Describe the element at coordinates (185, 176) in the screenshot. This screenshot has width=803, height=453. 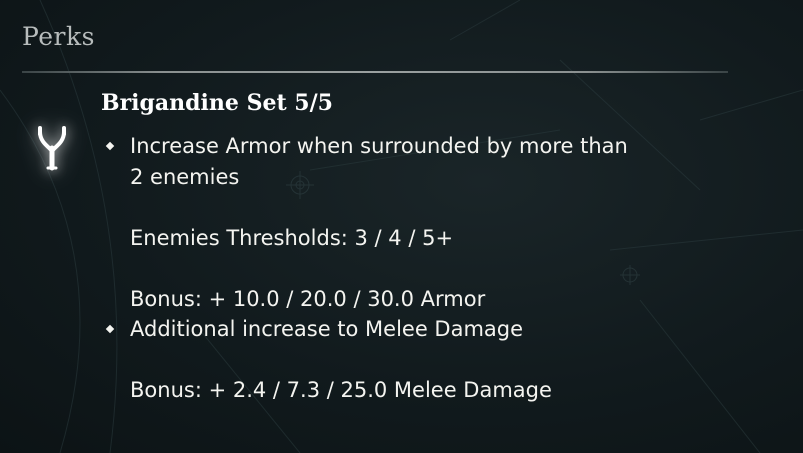
I see `perk-effect-text: 2 enemies` at that location.